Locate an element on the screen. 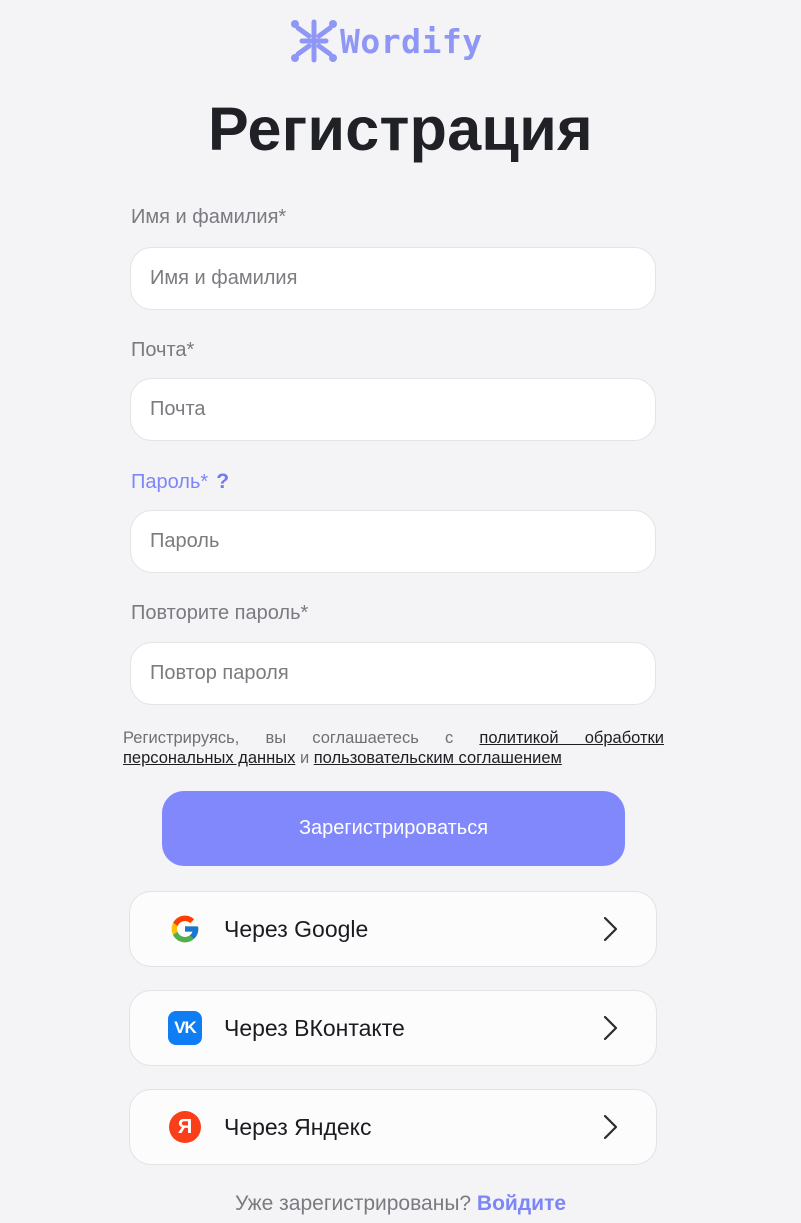 This screenshot has width=801, height=1223. repeat-password-label: Повторите пароль* is located at coordinates (219, 613).